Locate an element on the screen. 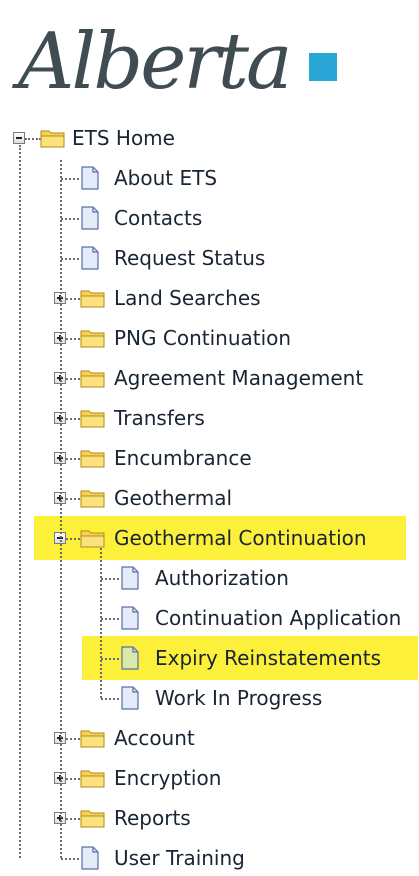  tree-item-contacts: Contacts is located at coordinates (158, 218).